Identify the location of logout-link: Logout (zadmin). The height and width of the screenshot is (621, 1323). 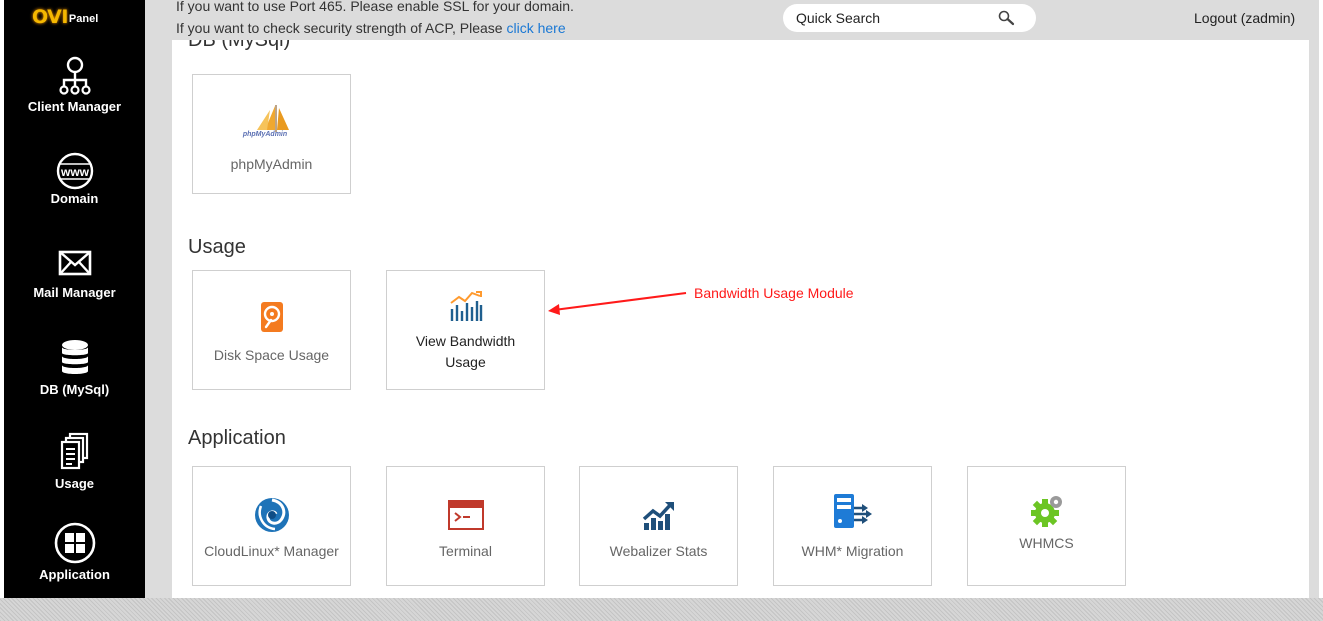
(1244, 18).